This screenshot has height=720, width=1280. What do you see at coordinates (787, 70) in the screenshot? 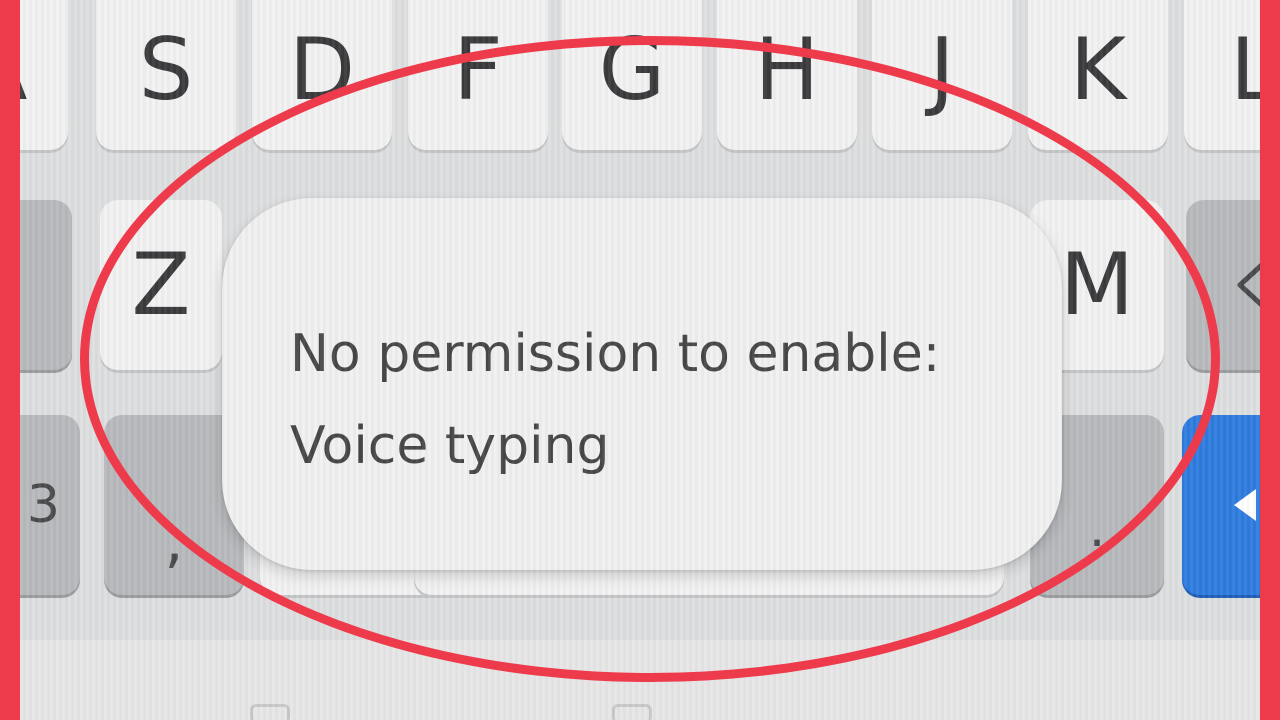
I see `key-label: H` at bounding box center [787, 70].